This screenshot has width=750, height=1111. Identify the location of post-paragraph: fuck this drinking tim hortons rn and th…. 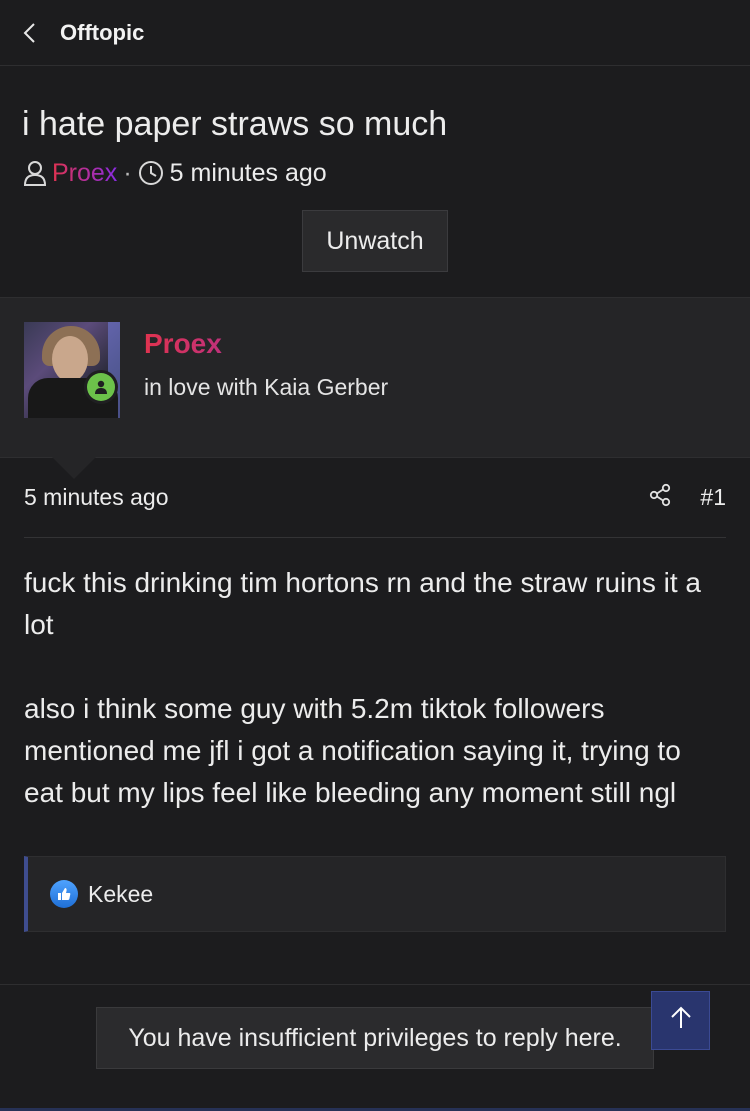
(362, 603).